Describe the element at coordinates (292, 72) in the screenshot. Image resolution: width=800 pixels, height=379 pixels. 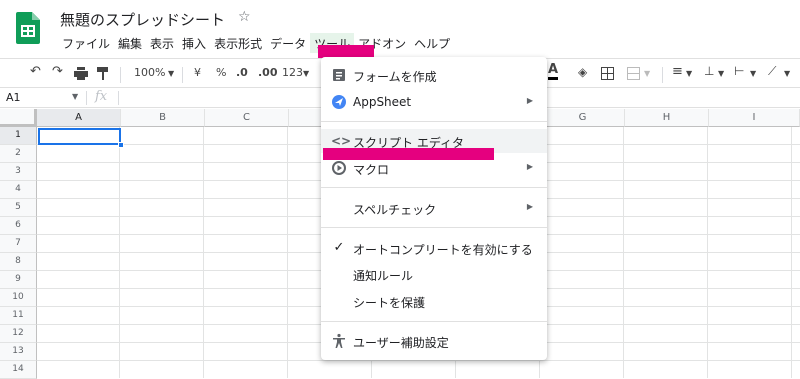
I see `more-formats-button: 123` at that location.